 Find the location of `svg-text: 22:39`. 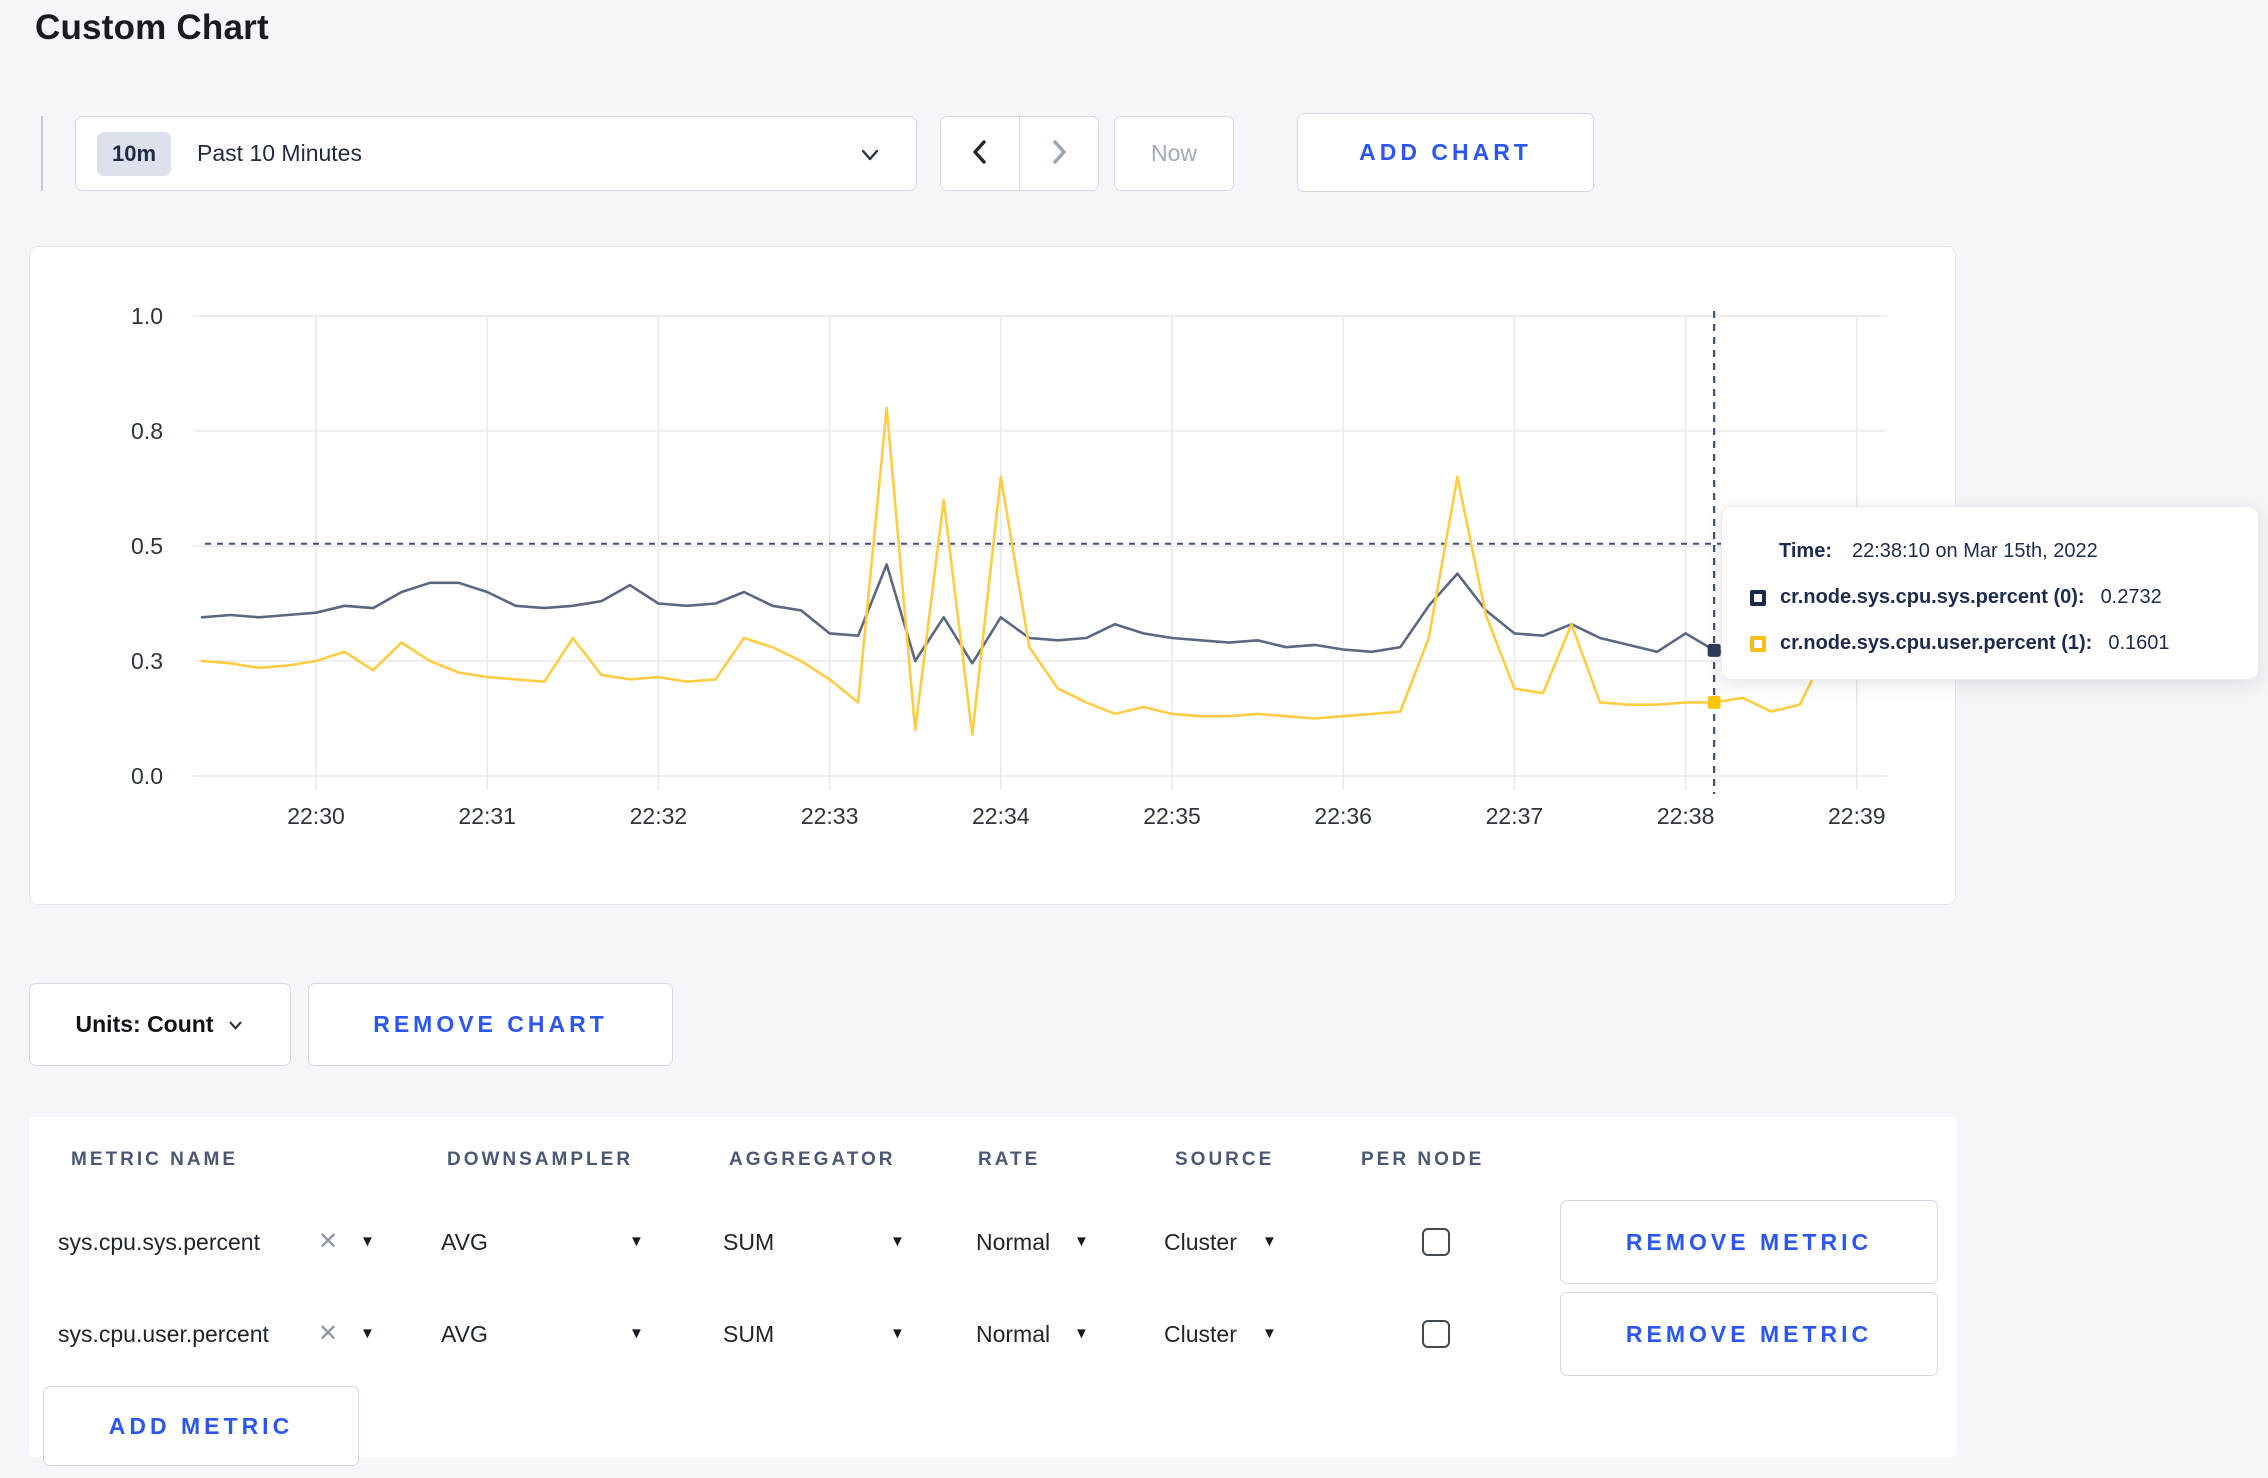

svg-text: 22:39 is located at coordinates (1857, 816).